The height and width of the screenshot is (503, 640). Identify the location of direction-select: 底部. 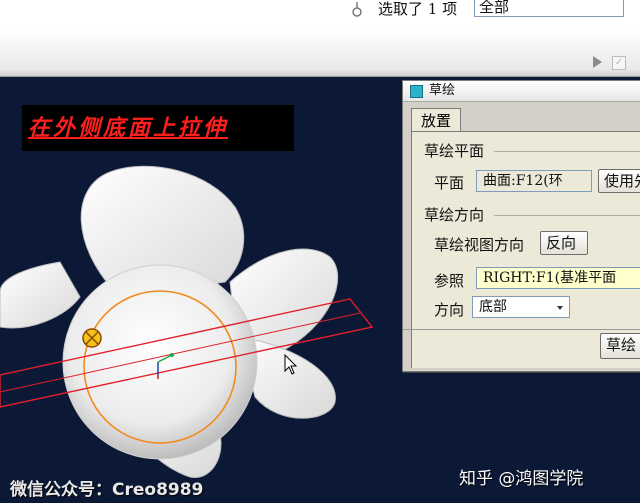
(521, 307).